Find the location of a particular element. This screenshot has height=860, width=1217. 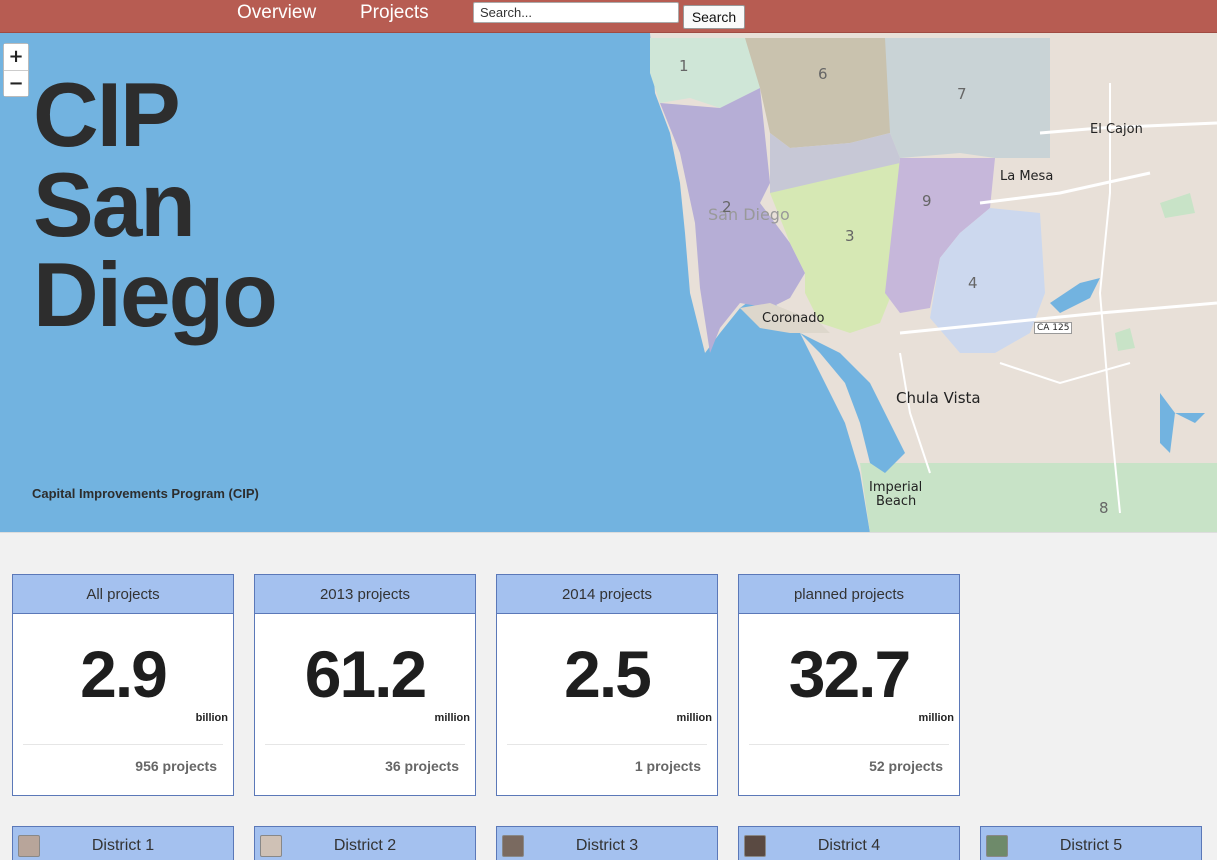

top-navigation-bar: Overview Projects Search is located at coordinates (608, 16).